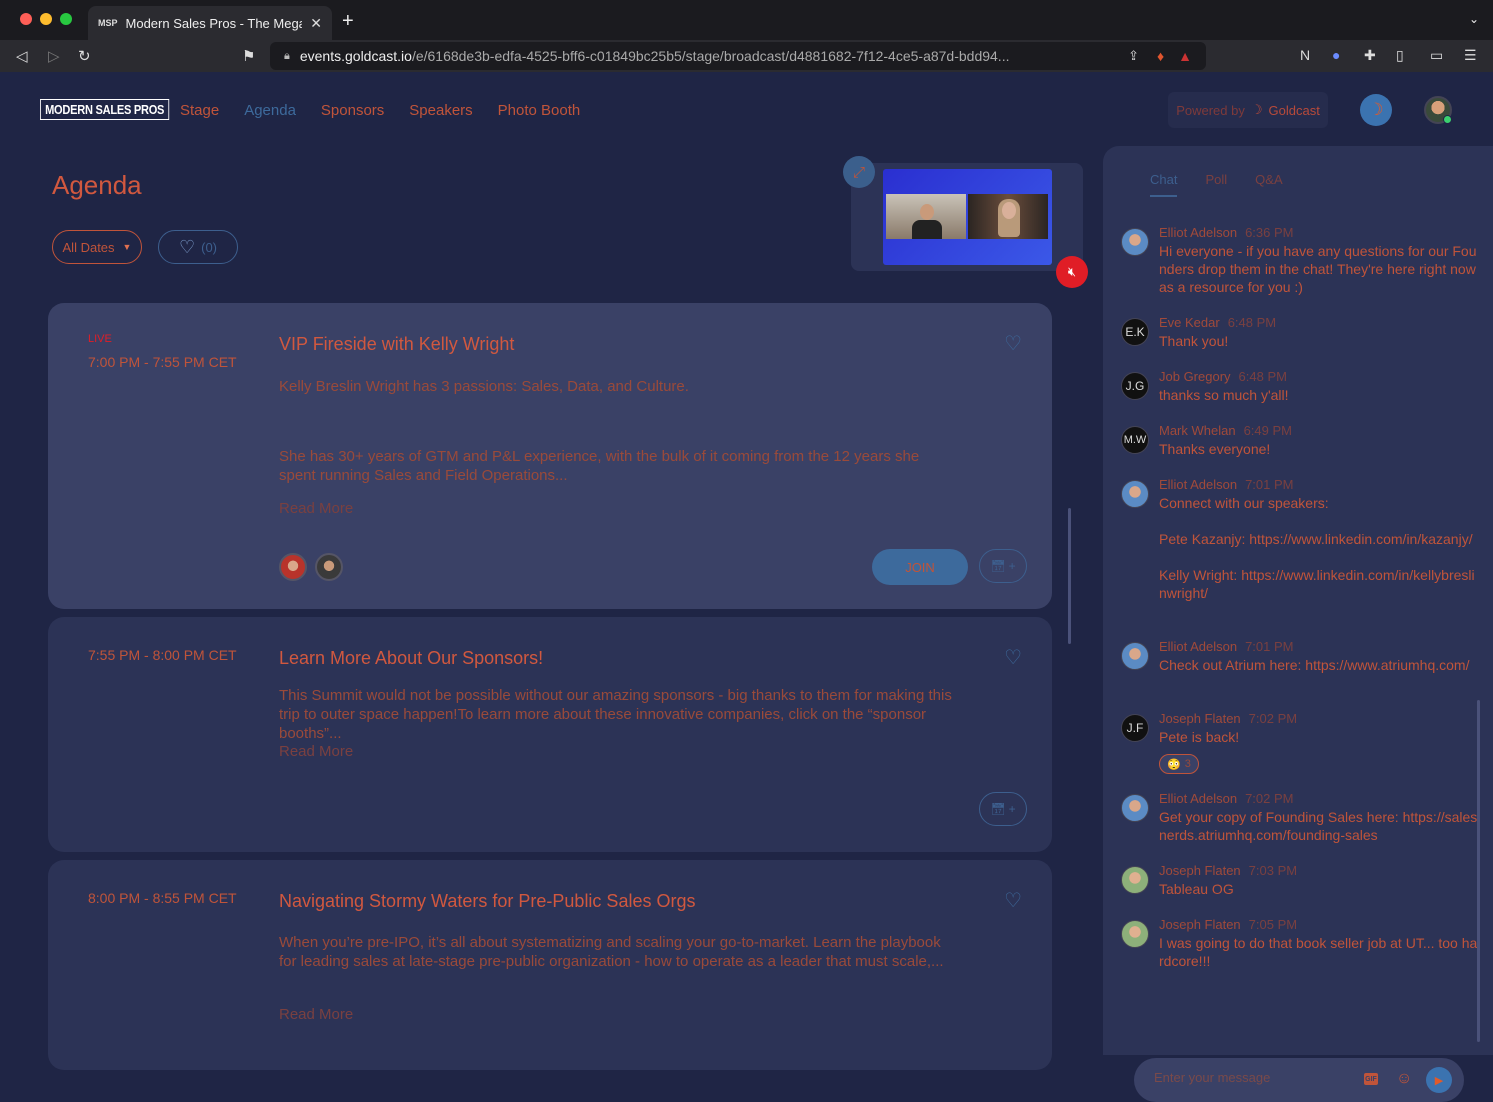 This screenshot has width=1493, height=1102. I want to click on emoji-icon: ☺, so click(1404, 1079).